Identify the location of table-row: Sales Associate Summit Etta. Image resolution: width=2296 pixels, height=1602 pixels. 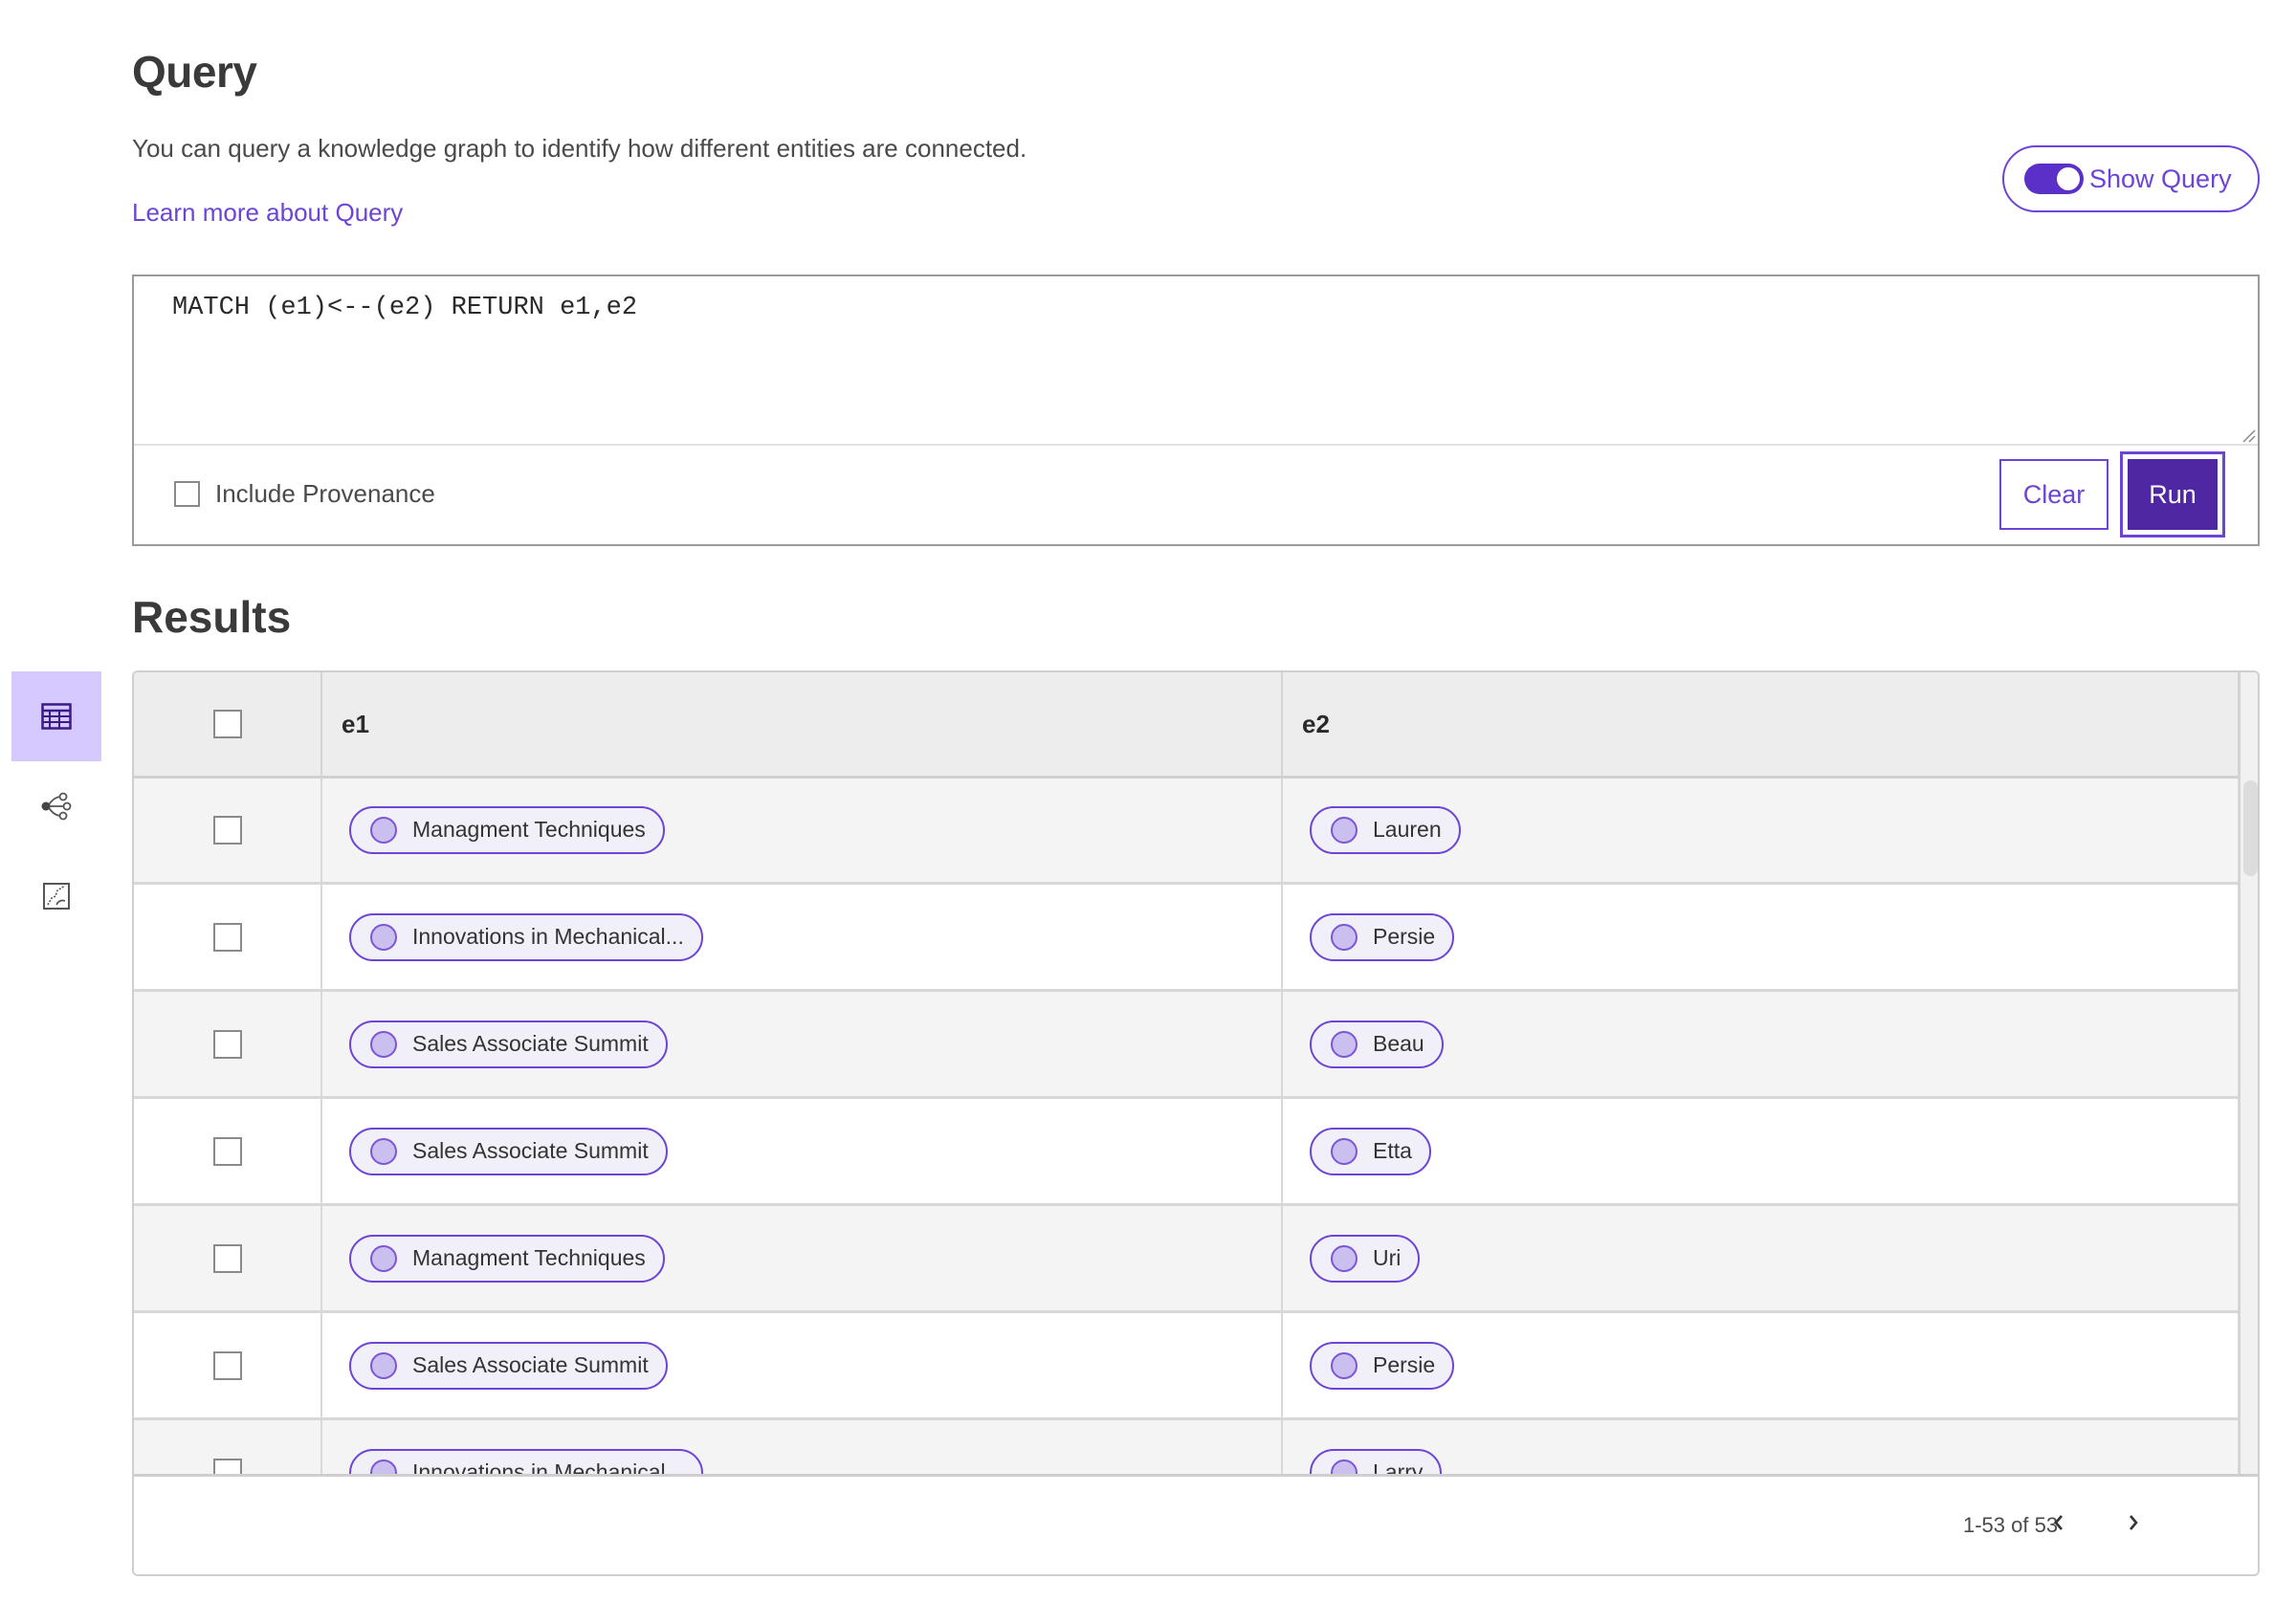
(1186, 1152).